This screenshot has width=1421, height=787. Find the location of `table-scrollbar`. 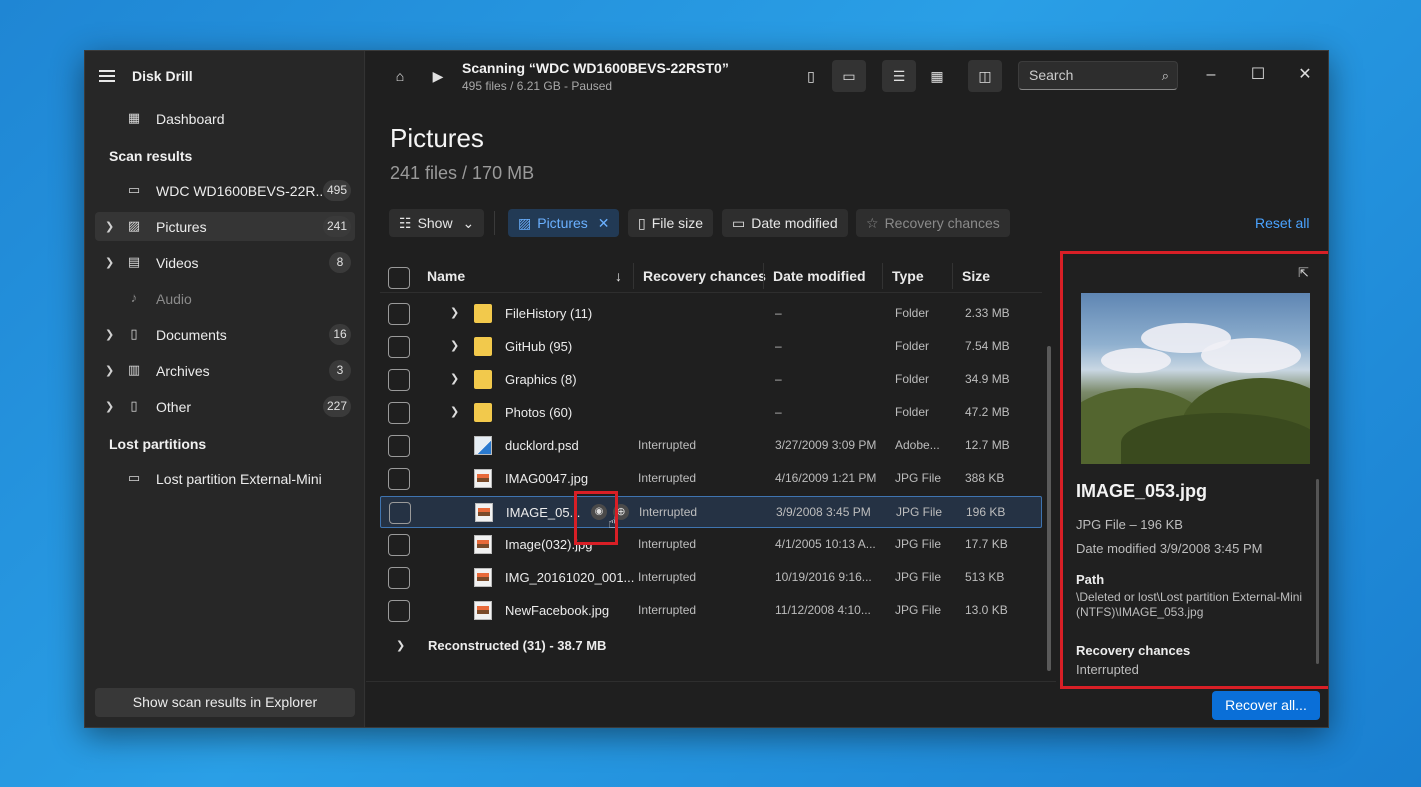

table-scrollbar is located at coordinates (1049, 508).